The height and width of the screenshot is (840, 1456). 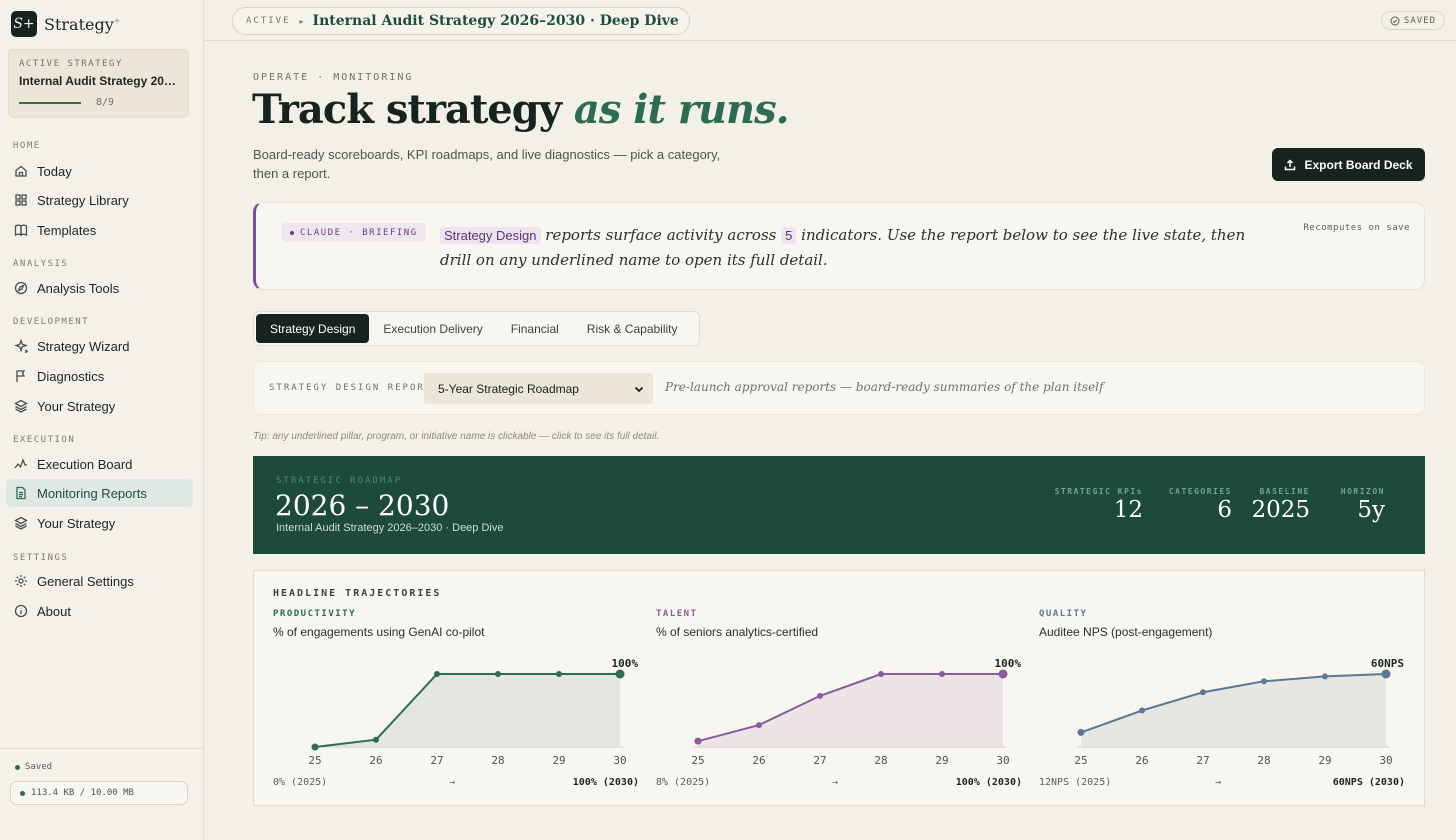 What do you see at coordinates (41, 264) in the screenshot?
I see `nav-section-analysis: ANALYSIS` at bounding box center [41, 264].